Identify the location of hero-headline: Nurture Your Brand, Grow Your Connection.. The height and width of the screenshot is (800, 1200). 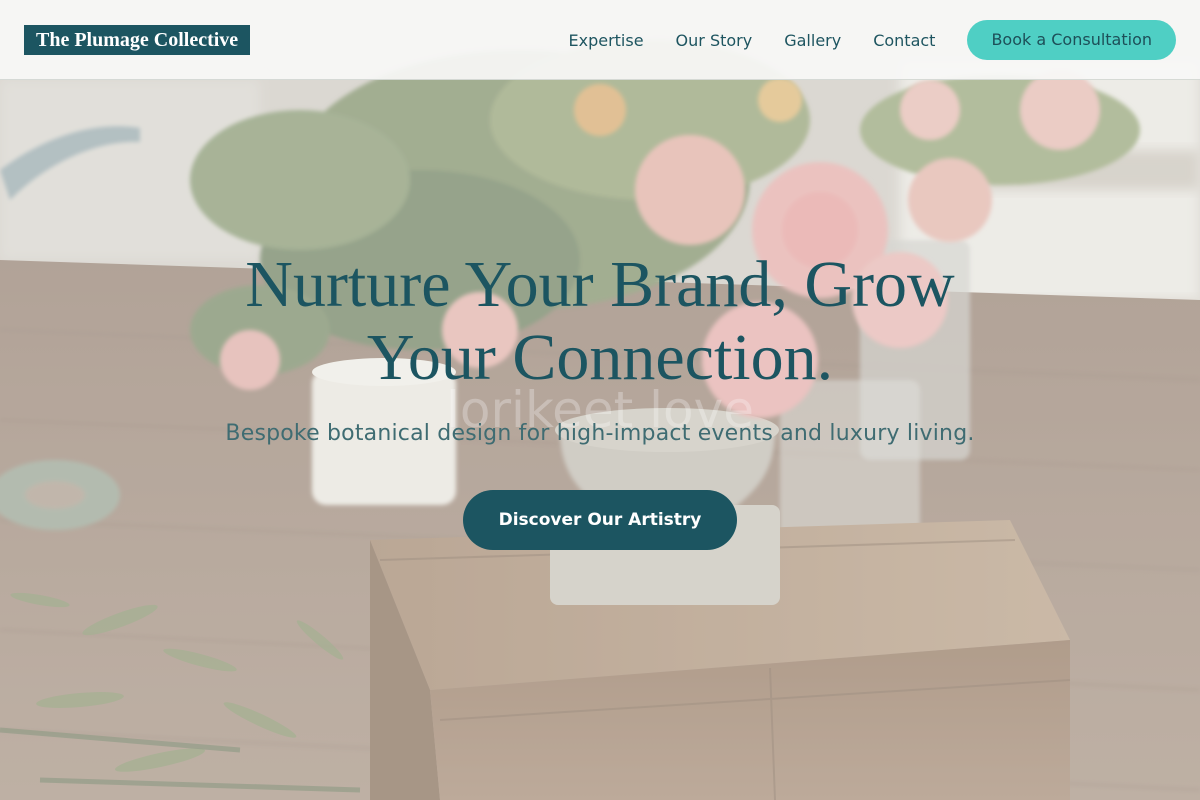
(600, 321).